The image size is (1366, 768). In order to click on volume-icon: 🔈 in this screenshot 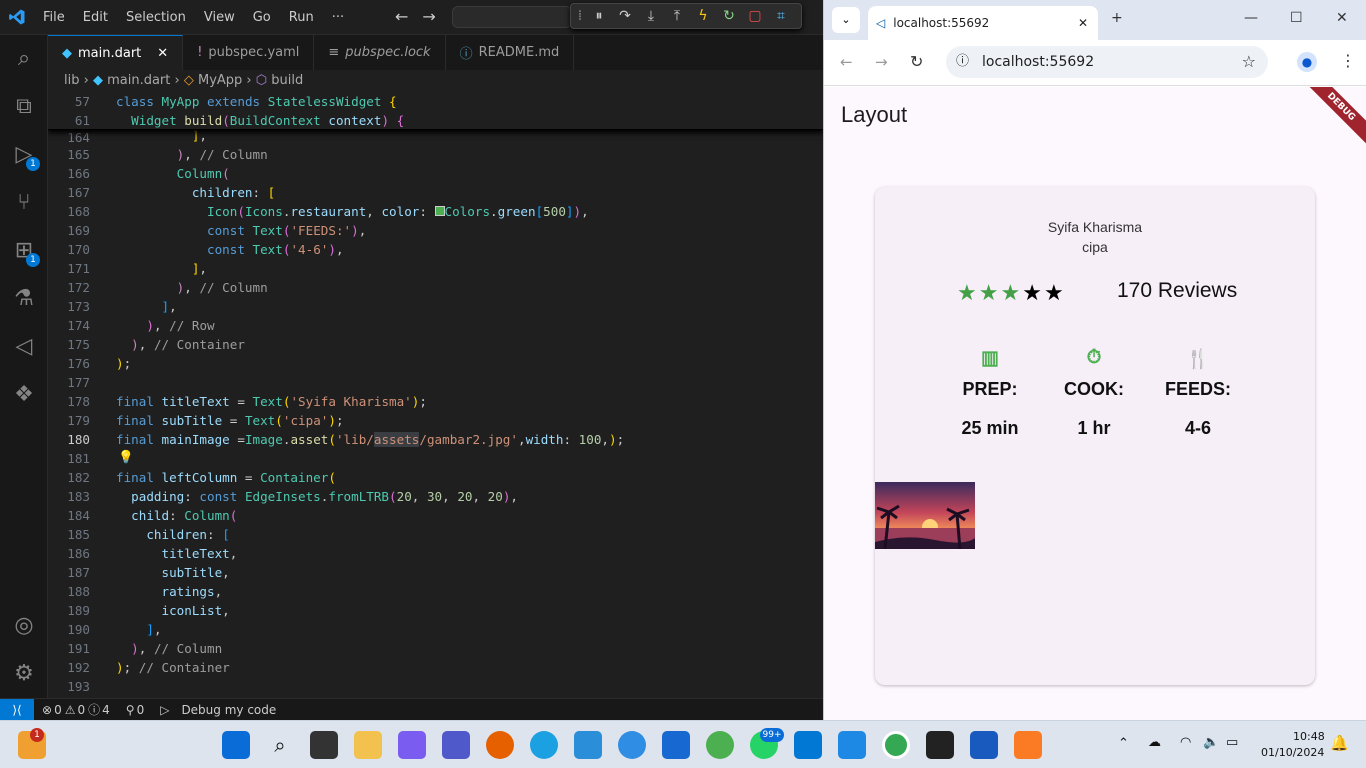, I will do `click(1211, 742)`.